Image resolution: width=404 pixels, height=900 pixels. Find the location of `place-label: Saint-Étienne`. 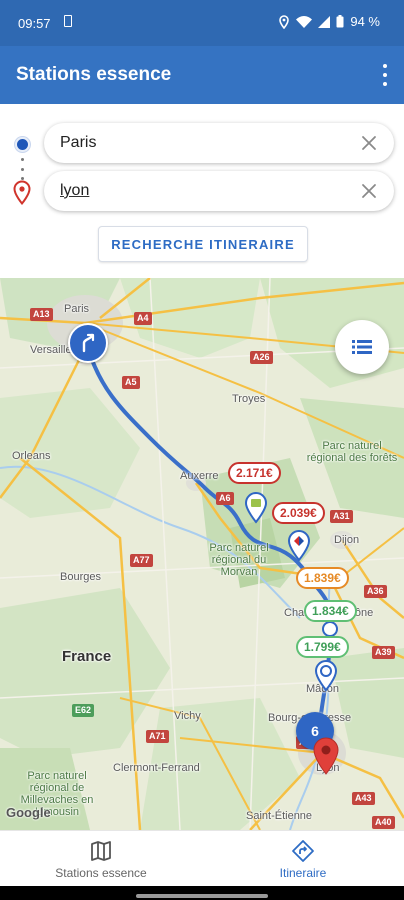

place-label: Saint-Étienne is located at coordinates (279, 816).